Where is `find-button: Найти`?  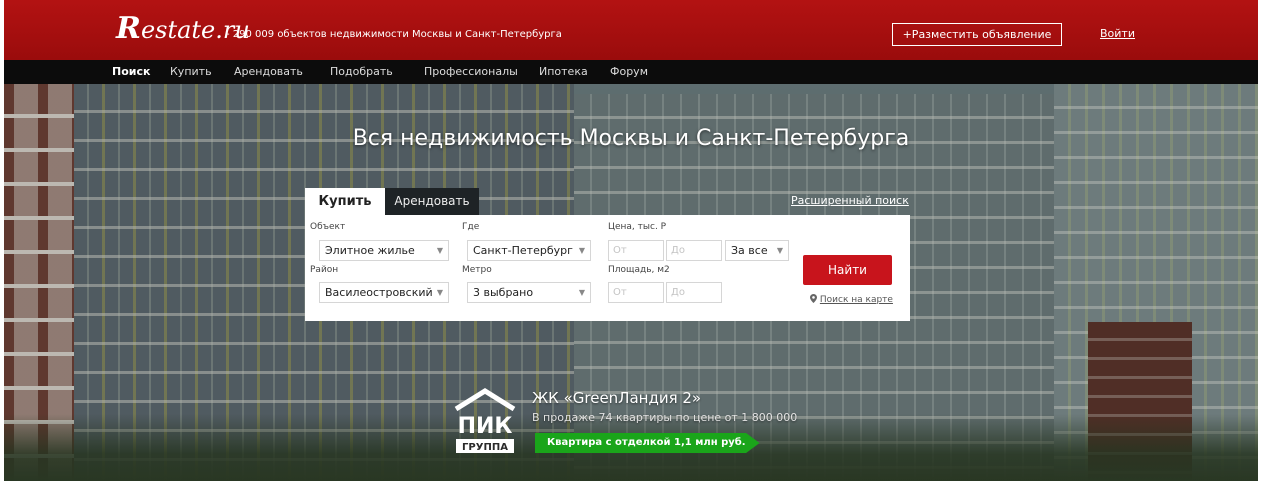
find-button: Найти is located at coordinates (847, 270).